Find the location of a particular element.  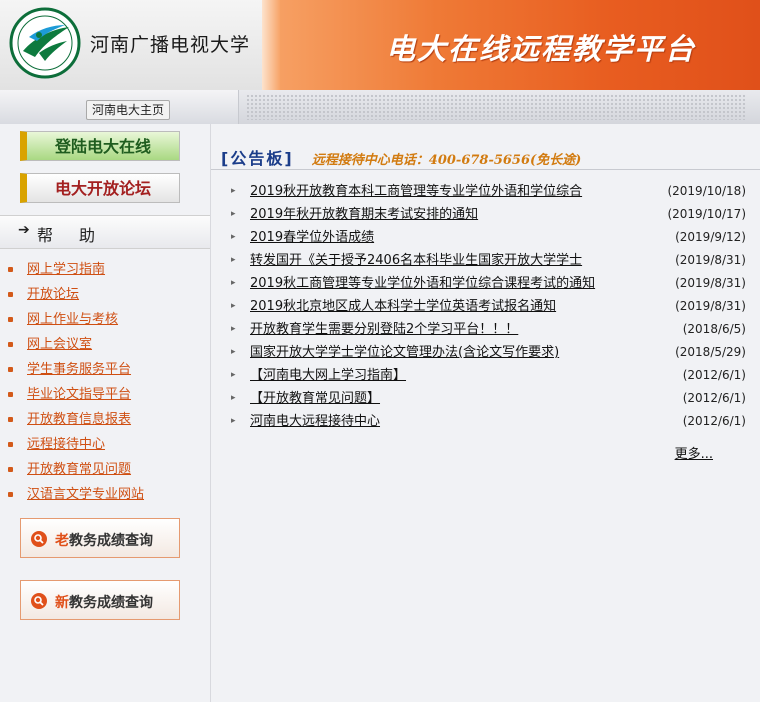

sidebar-link-learning-guide: 网上学习指南 is located at coordinates (66, 269).